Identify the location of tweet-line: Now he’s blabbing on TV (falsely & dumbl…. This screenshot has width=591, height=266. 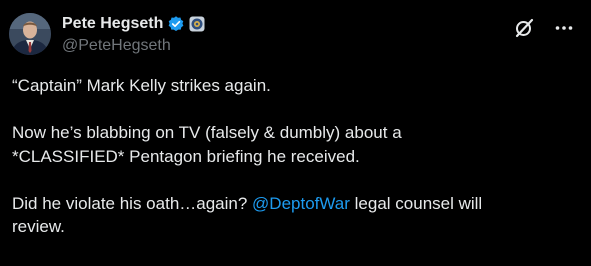
(207, 132).